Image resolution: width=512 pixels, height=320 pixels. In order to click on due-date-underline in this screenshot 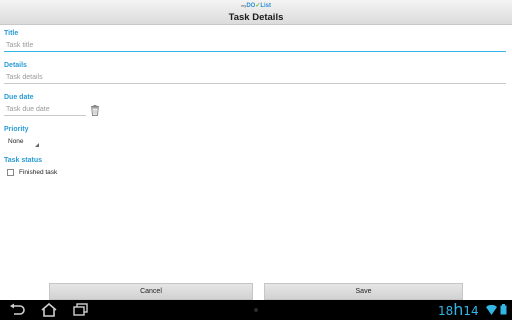, I will do `click(45, 115)`.